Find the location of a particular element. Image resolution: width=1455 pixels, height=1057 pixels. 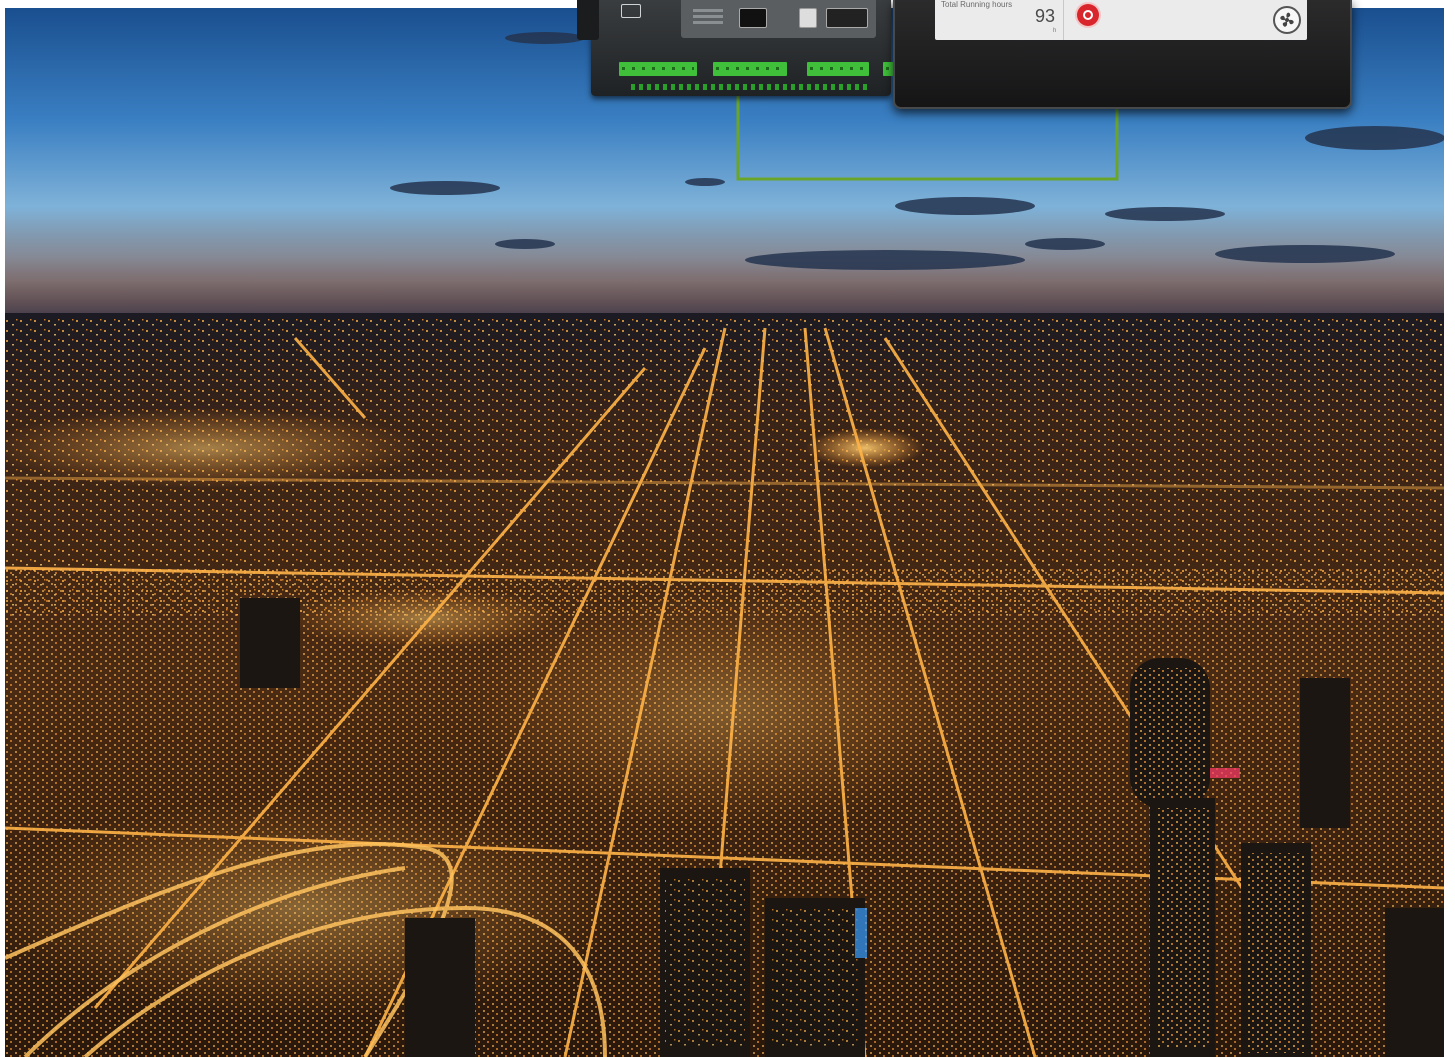

hmi-screen: Total Running hours 93 h is located at coordinates (1121, 20).